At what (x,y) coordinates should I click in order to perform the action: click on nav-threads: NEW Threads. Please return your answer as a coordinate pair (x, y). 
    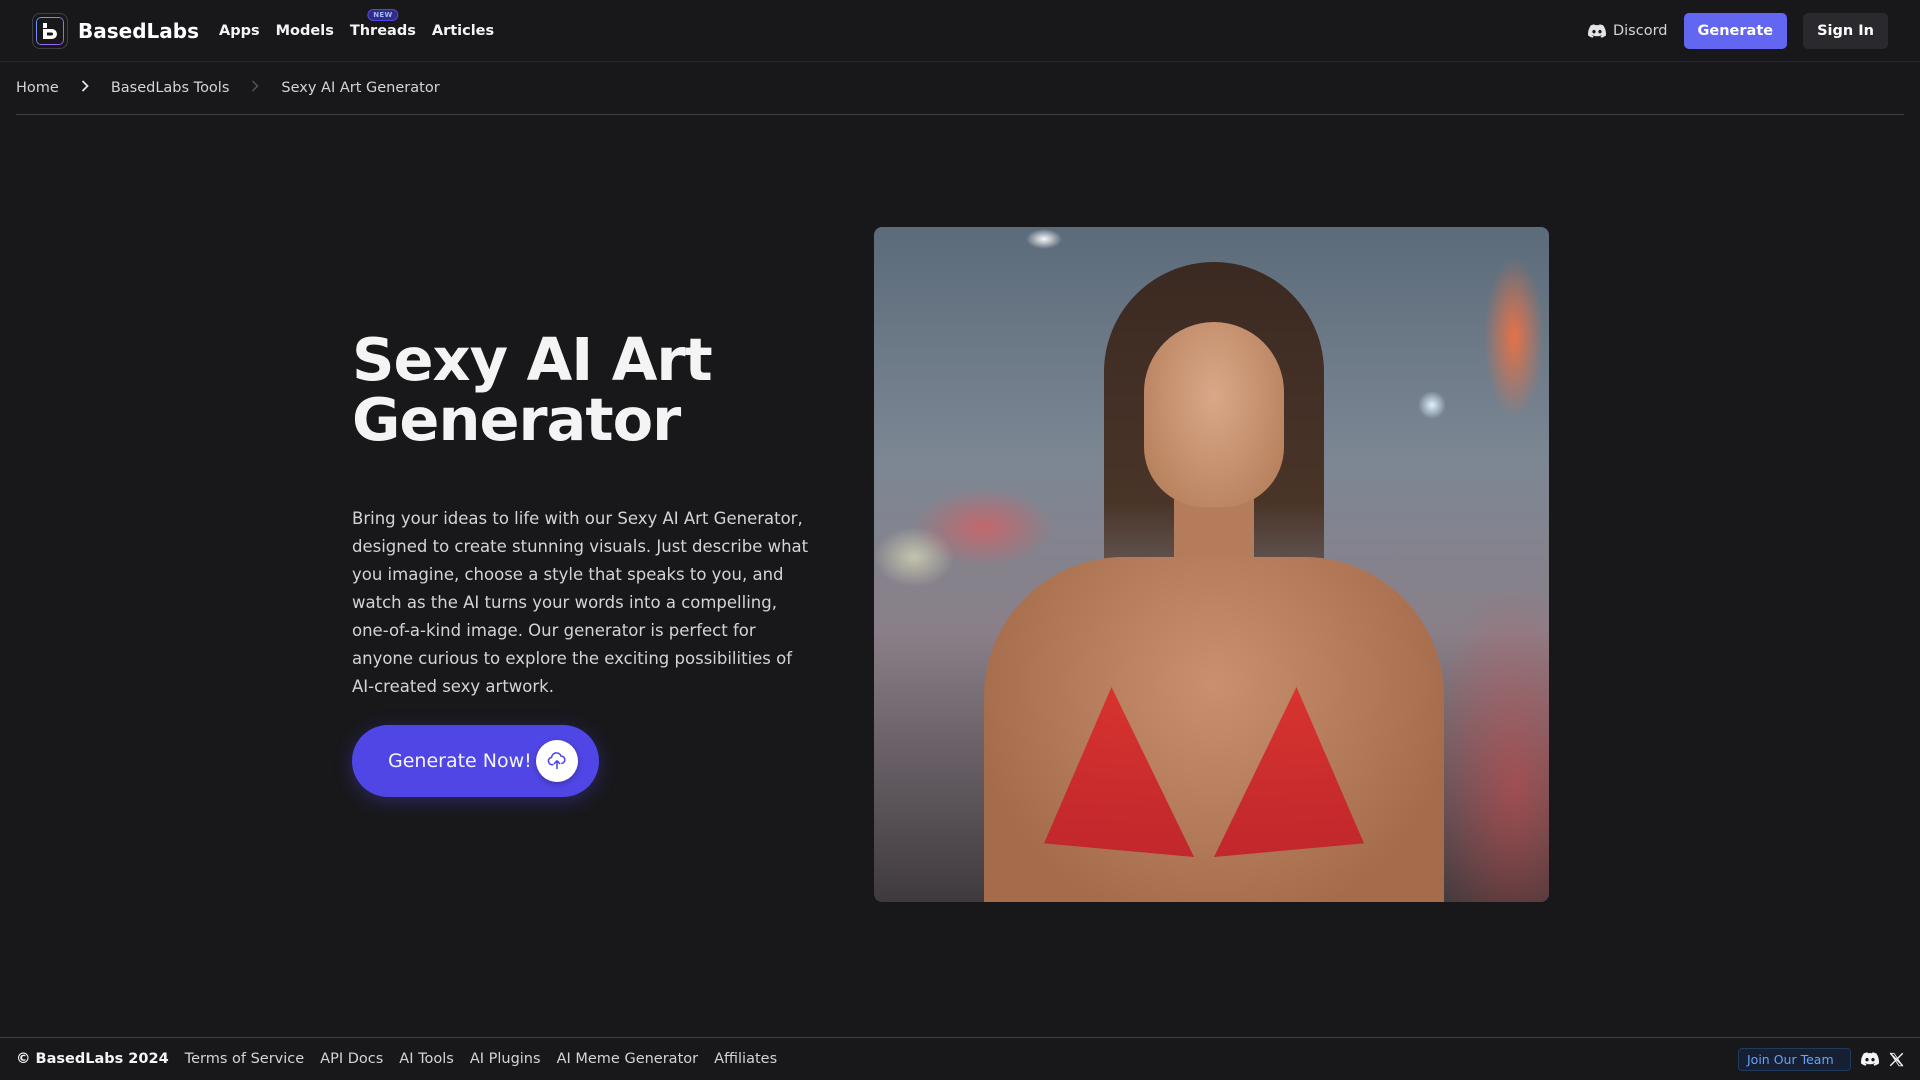
    Looking at the image, I should click on (382, 23).